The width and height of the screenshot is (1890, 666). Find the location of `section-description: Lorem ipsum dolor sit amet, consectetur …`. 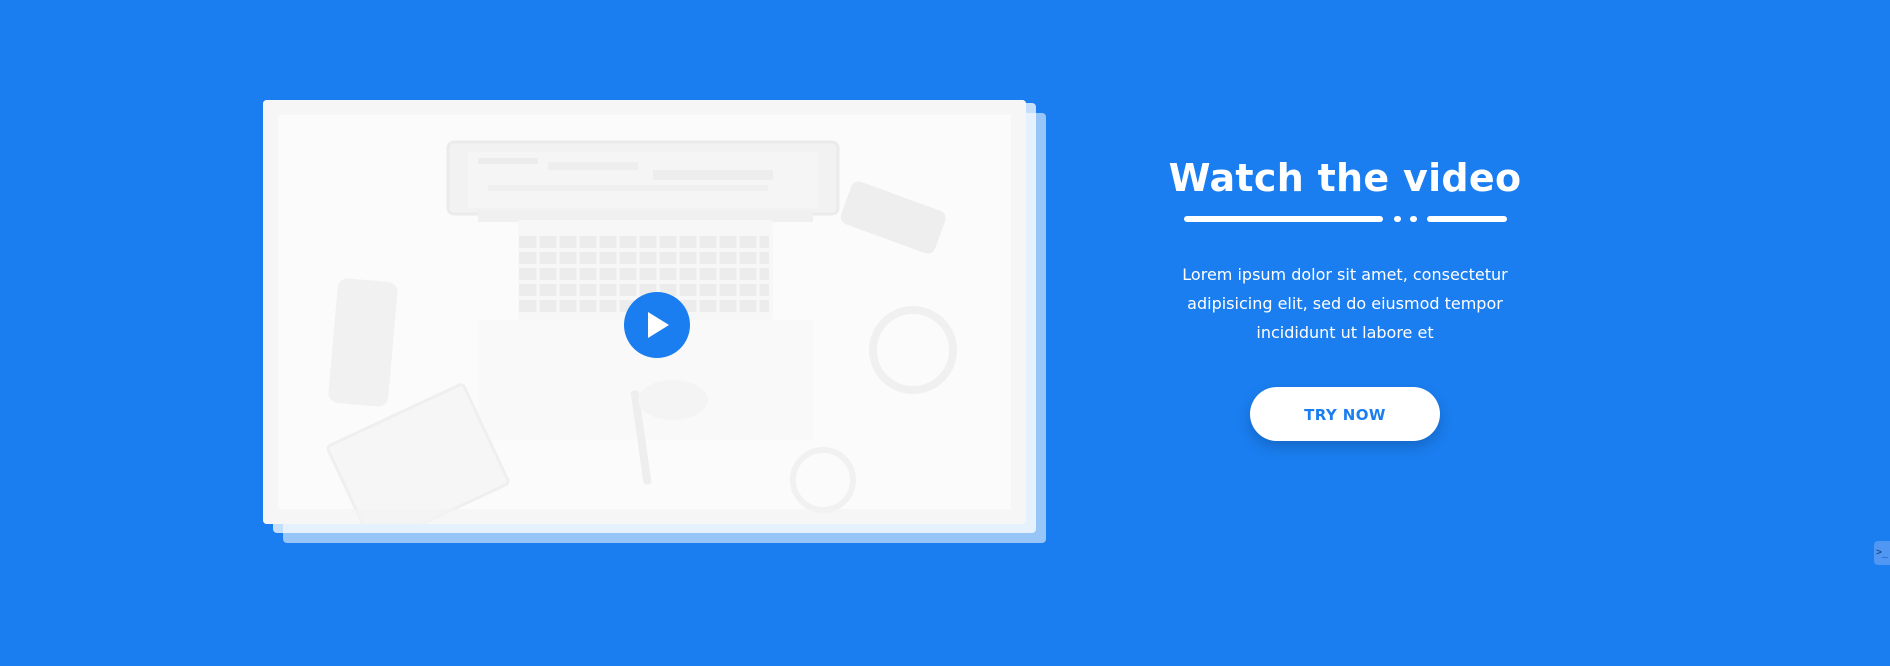

section-description: Lorem ipsum dolor sit amet, consectetur … is located at coordinates (1345, 303).